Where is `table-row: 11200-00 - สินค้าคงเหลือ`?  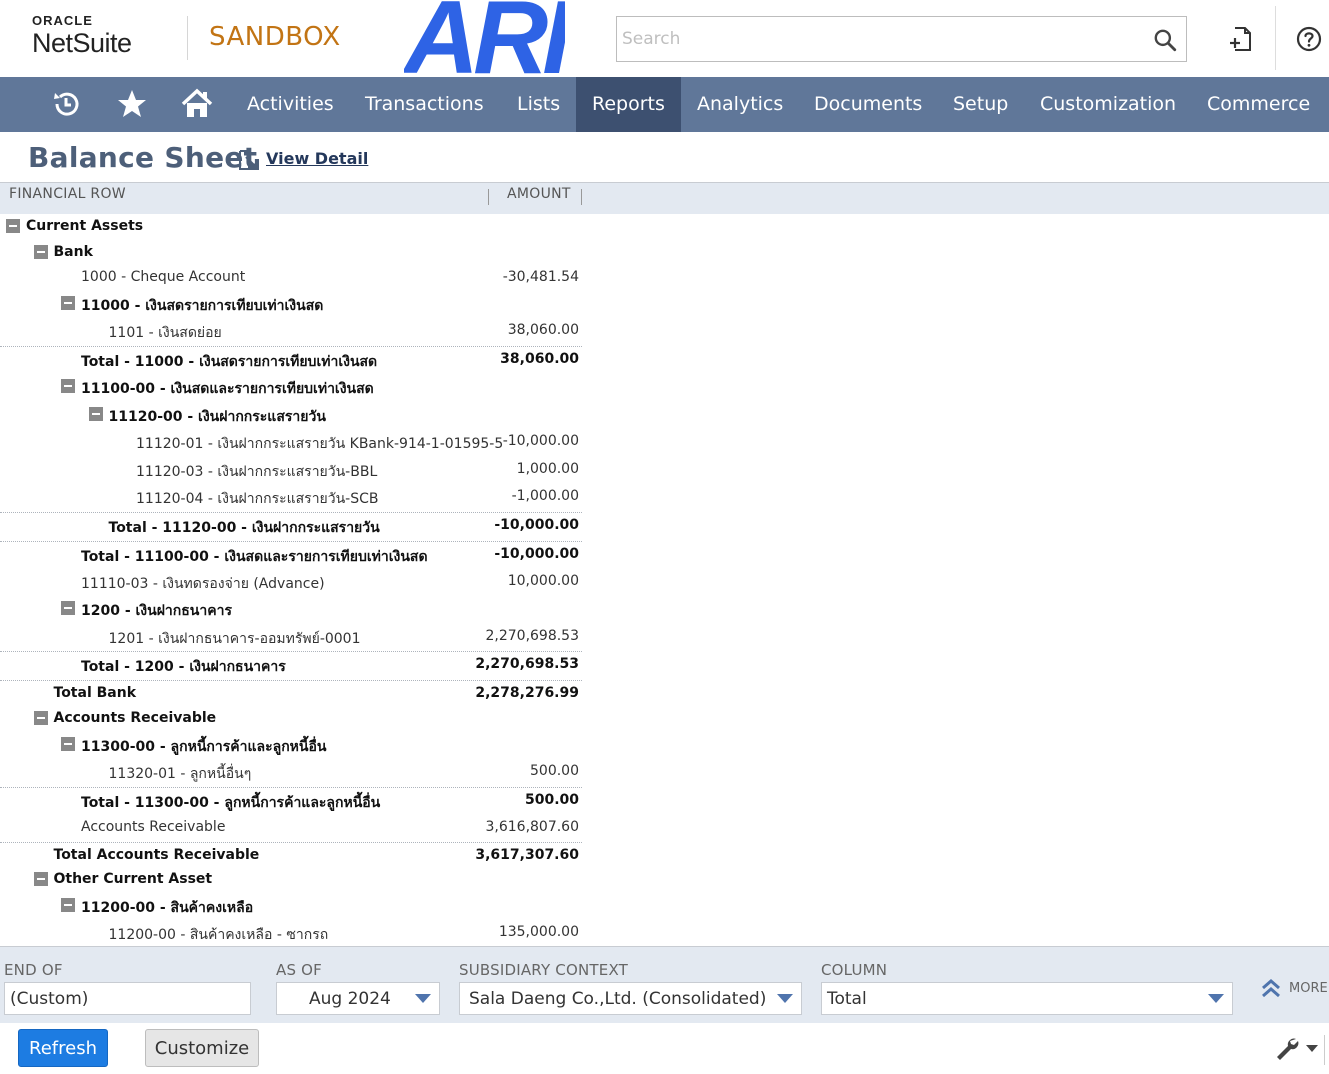 table-row: 11200-00 - สินค้าคงเหลือ is located at coordinates (291, 906).